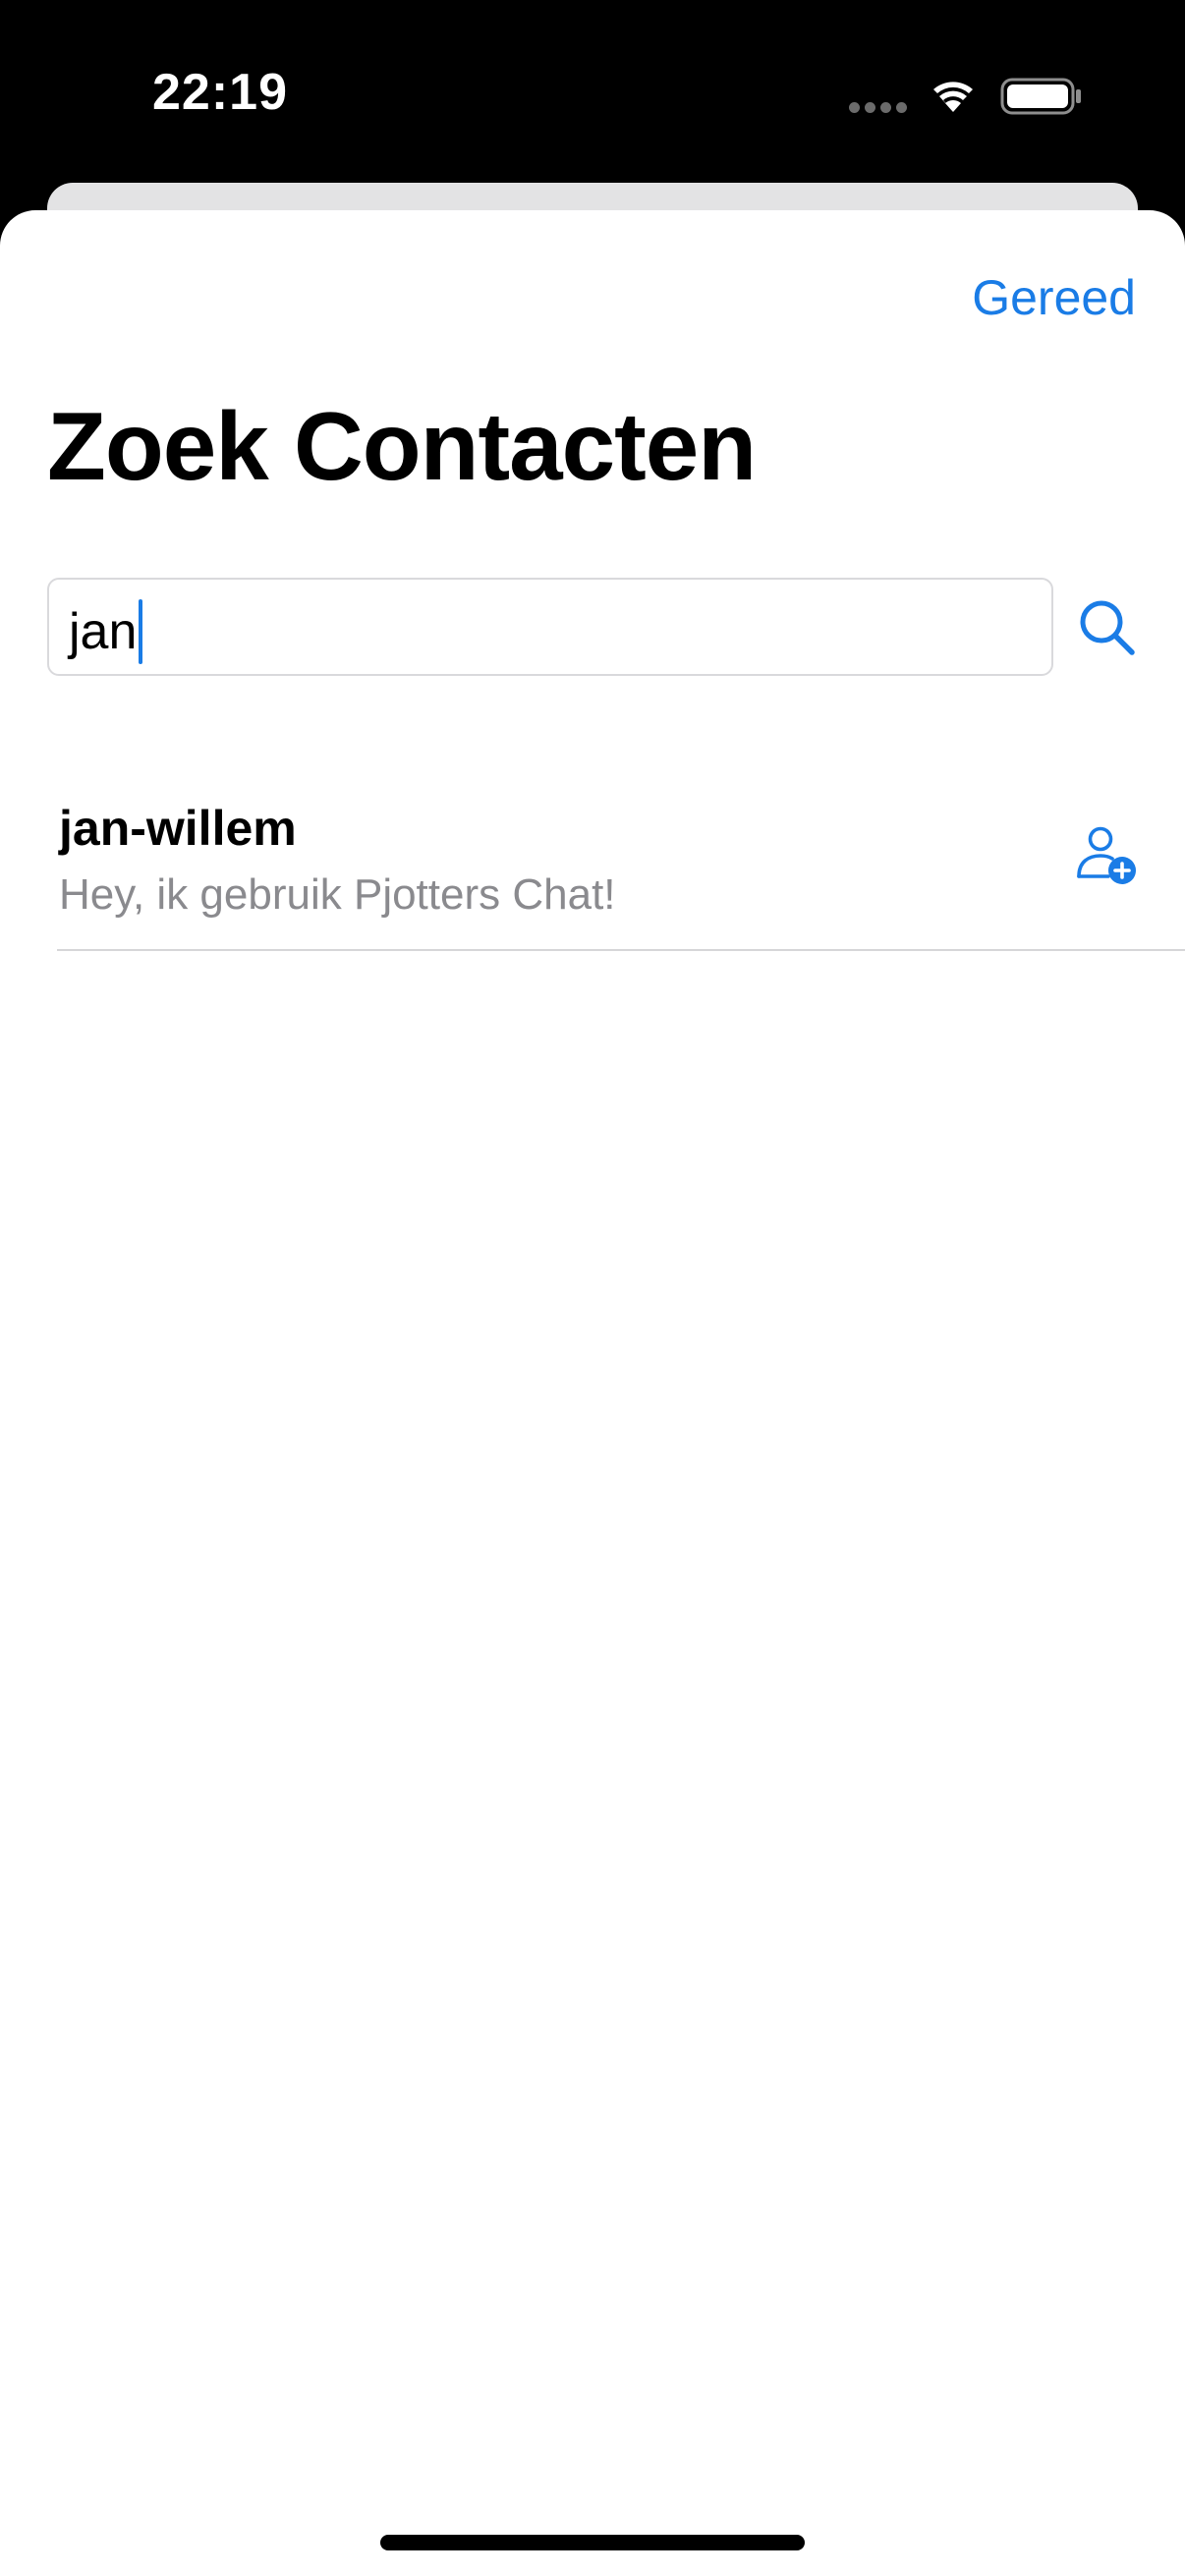  I want to click on page-title: Zoek Contacten, so click(402, 446).